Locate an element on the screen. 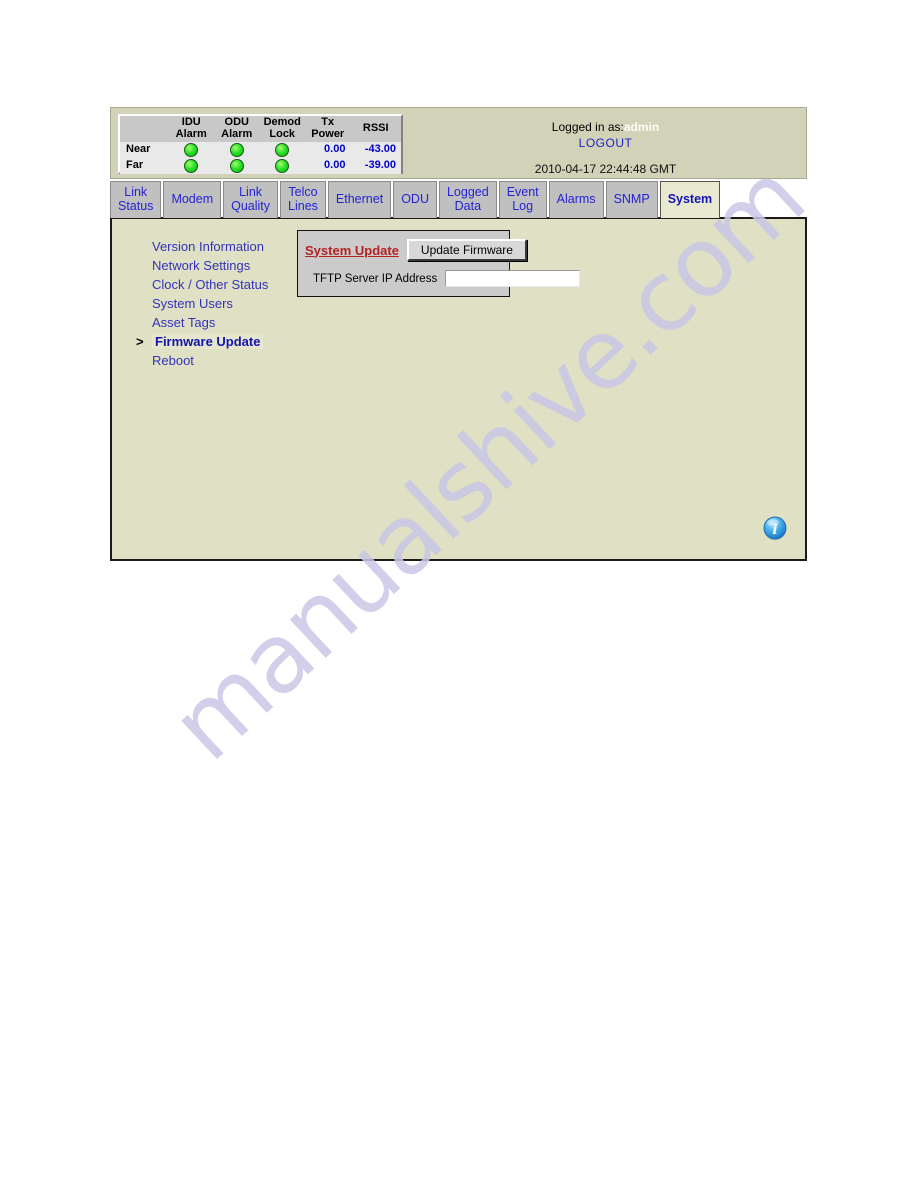 Image resolution: width=918 pixels, height=1188 pixels. table-row: Near 0.00 -43.00 is located at coordinates (260, 150).